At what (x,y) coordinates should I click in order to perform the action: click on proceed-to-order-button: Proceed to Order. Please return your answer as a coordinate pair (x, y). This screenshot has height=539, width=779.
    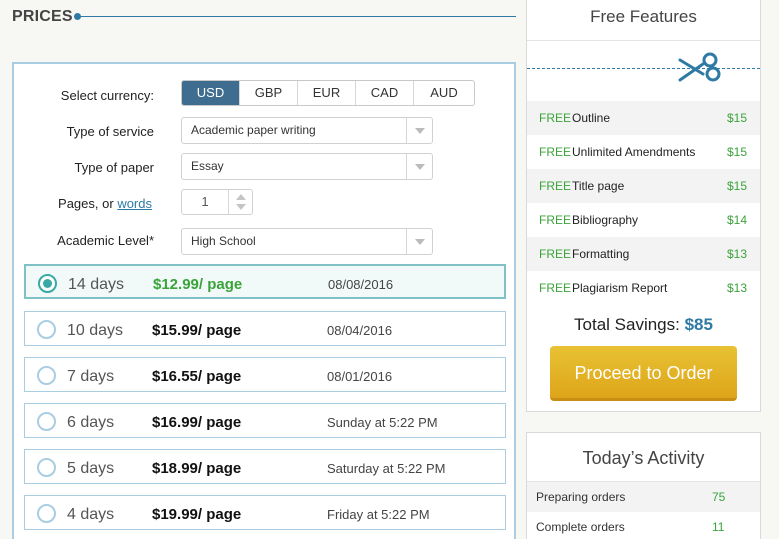
    Looking at the image, I should click on (643, 373).